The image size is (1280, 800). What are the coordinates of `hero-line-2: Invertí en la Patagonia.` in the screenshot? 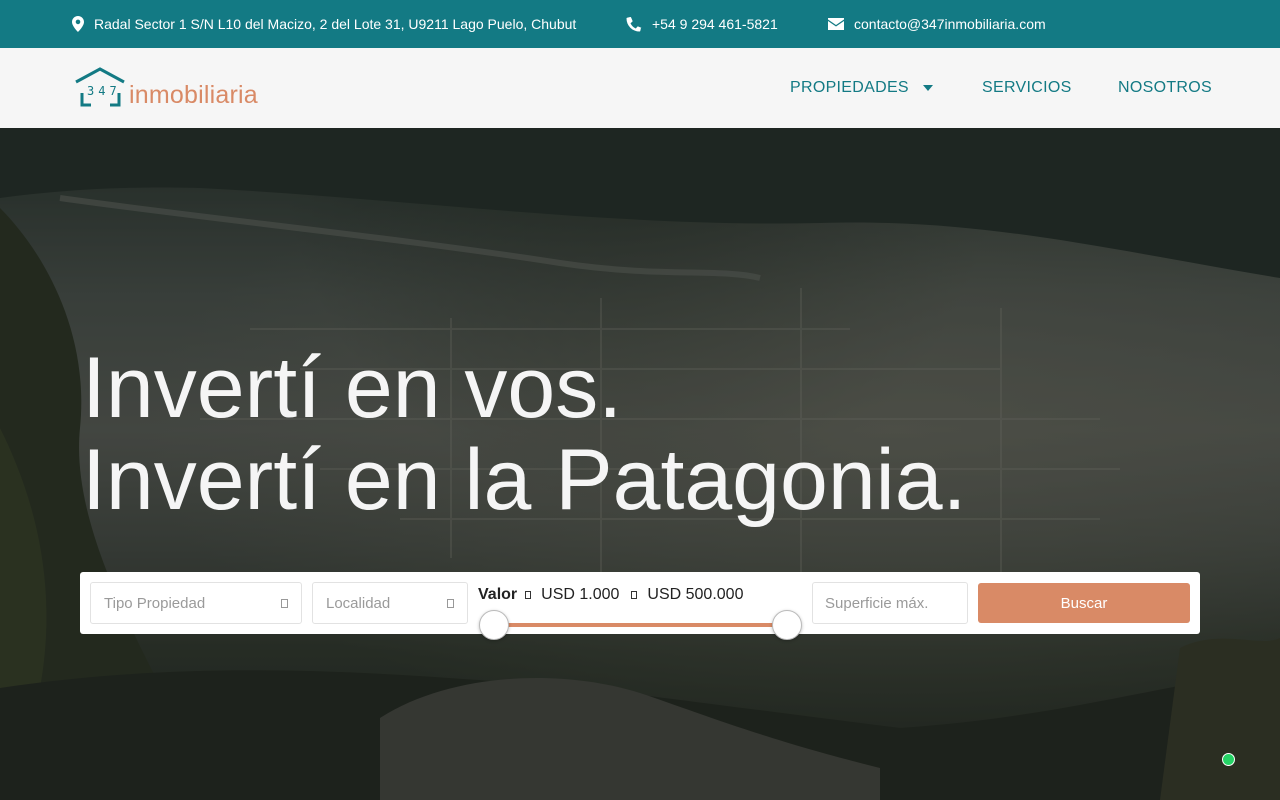 It's located at (524, 480).